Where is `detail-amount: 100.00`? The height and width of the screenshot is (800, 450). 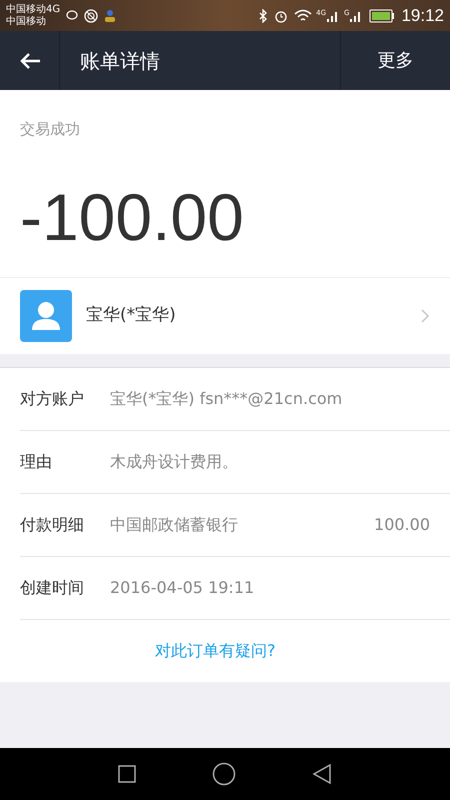
detail-amount: 100.00 is located at coordinates (402, 525).